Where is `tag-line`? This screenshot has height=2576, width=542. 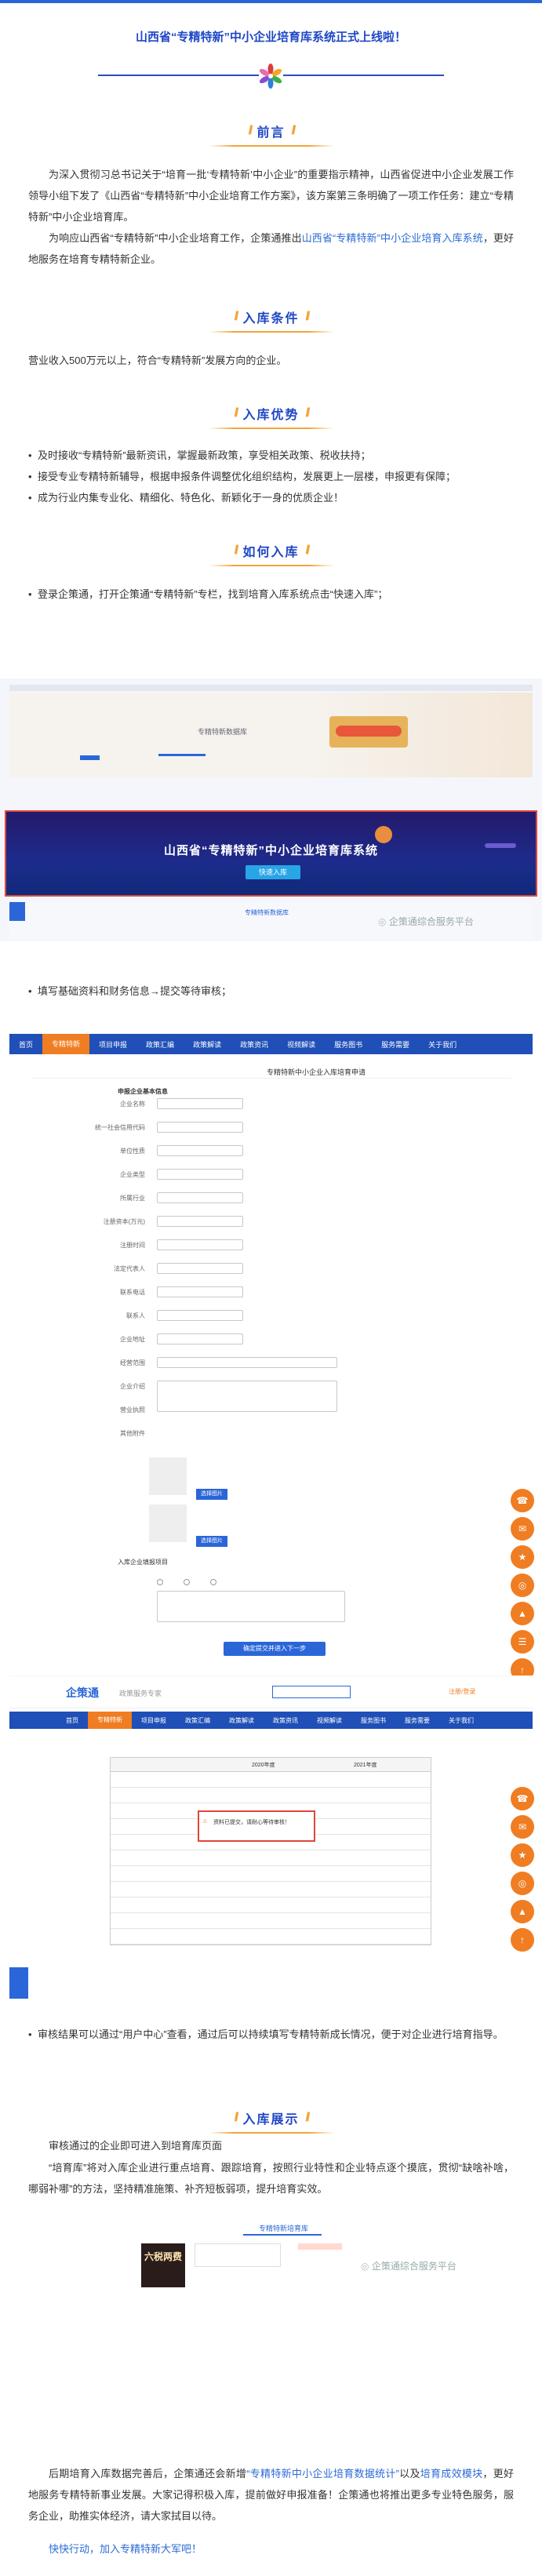 tag-line is located at coordinates (182, 755).